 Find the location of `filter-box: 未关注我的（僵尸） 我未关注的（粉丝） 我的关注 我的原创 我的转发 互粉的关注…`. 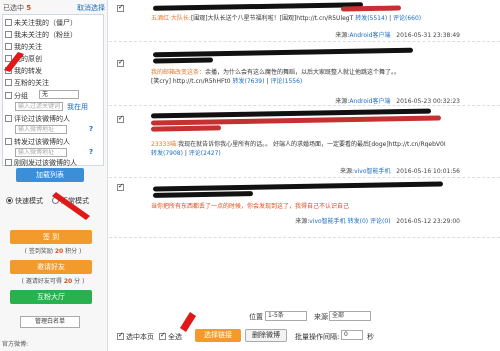

filter-box: 未关注我的（僵尸） 我未关注的（粉丝） 我的关注 我的原创 我的转发 互粉的关注… is located at coordinates (53, 91).